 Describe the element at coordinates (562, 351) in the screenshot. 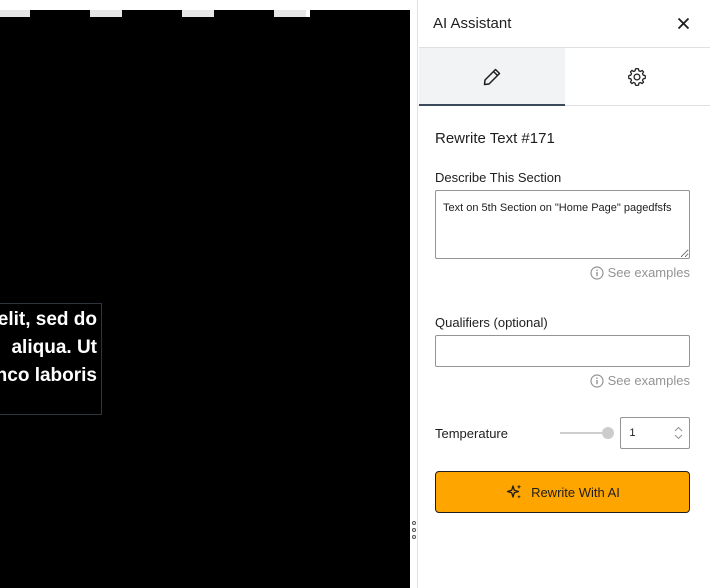

I see `qualifiers-input` at that location.